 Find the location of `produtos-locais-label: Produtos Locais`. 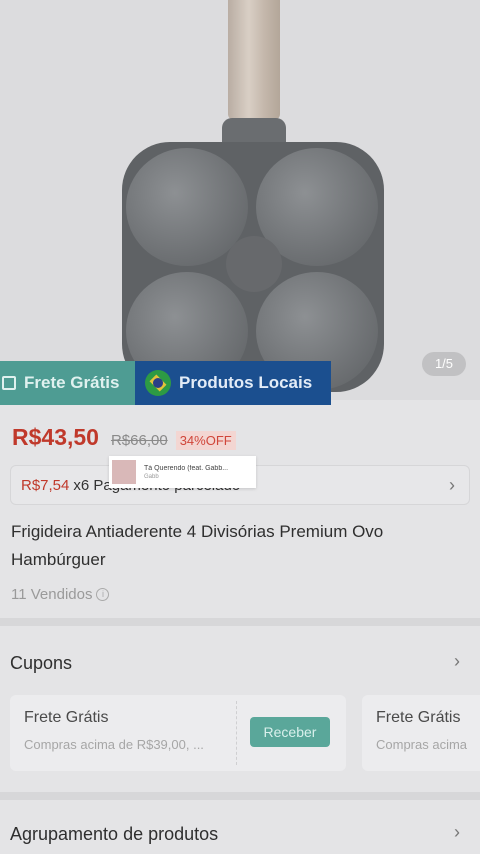

produtos-locais-label: Produtos Locais is located at coordinates (246, 382).